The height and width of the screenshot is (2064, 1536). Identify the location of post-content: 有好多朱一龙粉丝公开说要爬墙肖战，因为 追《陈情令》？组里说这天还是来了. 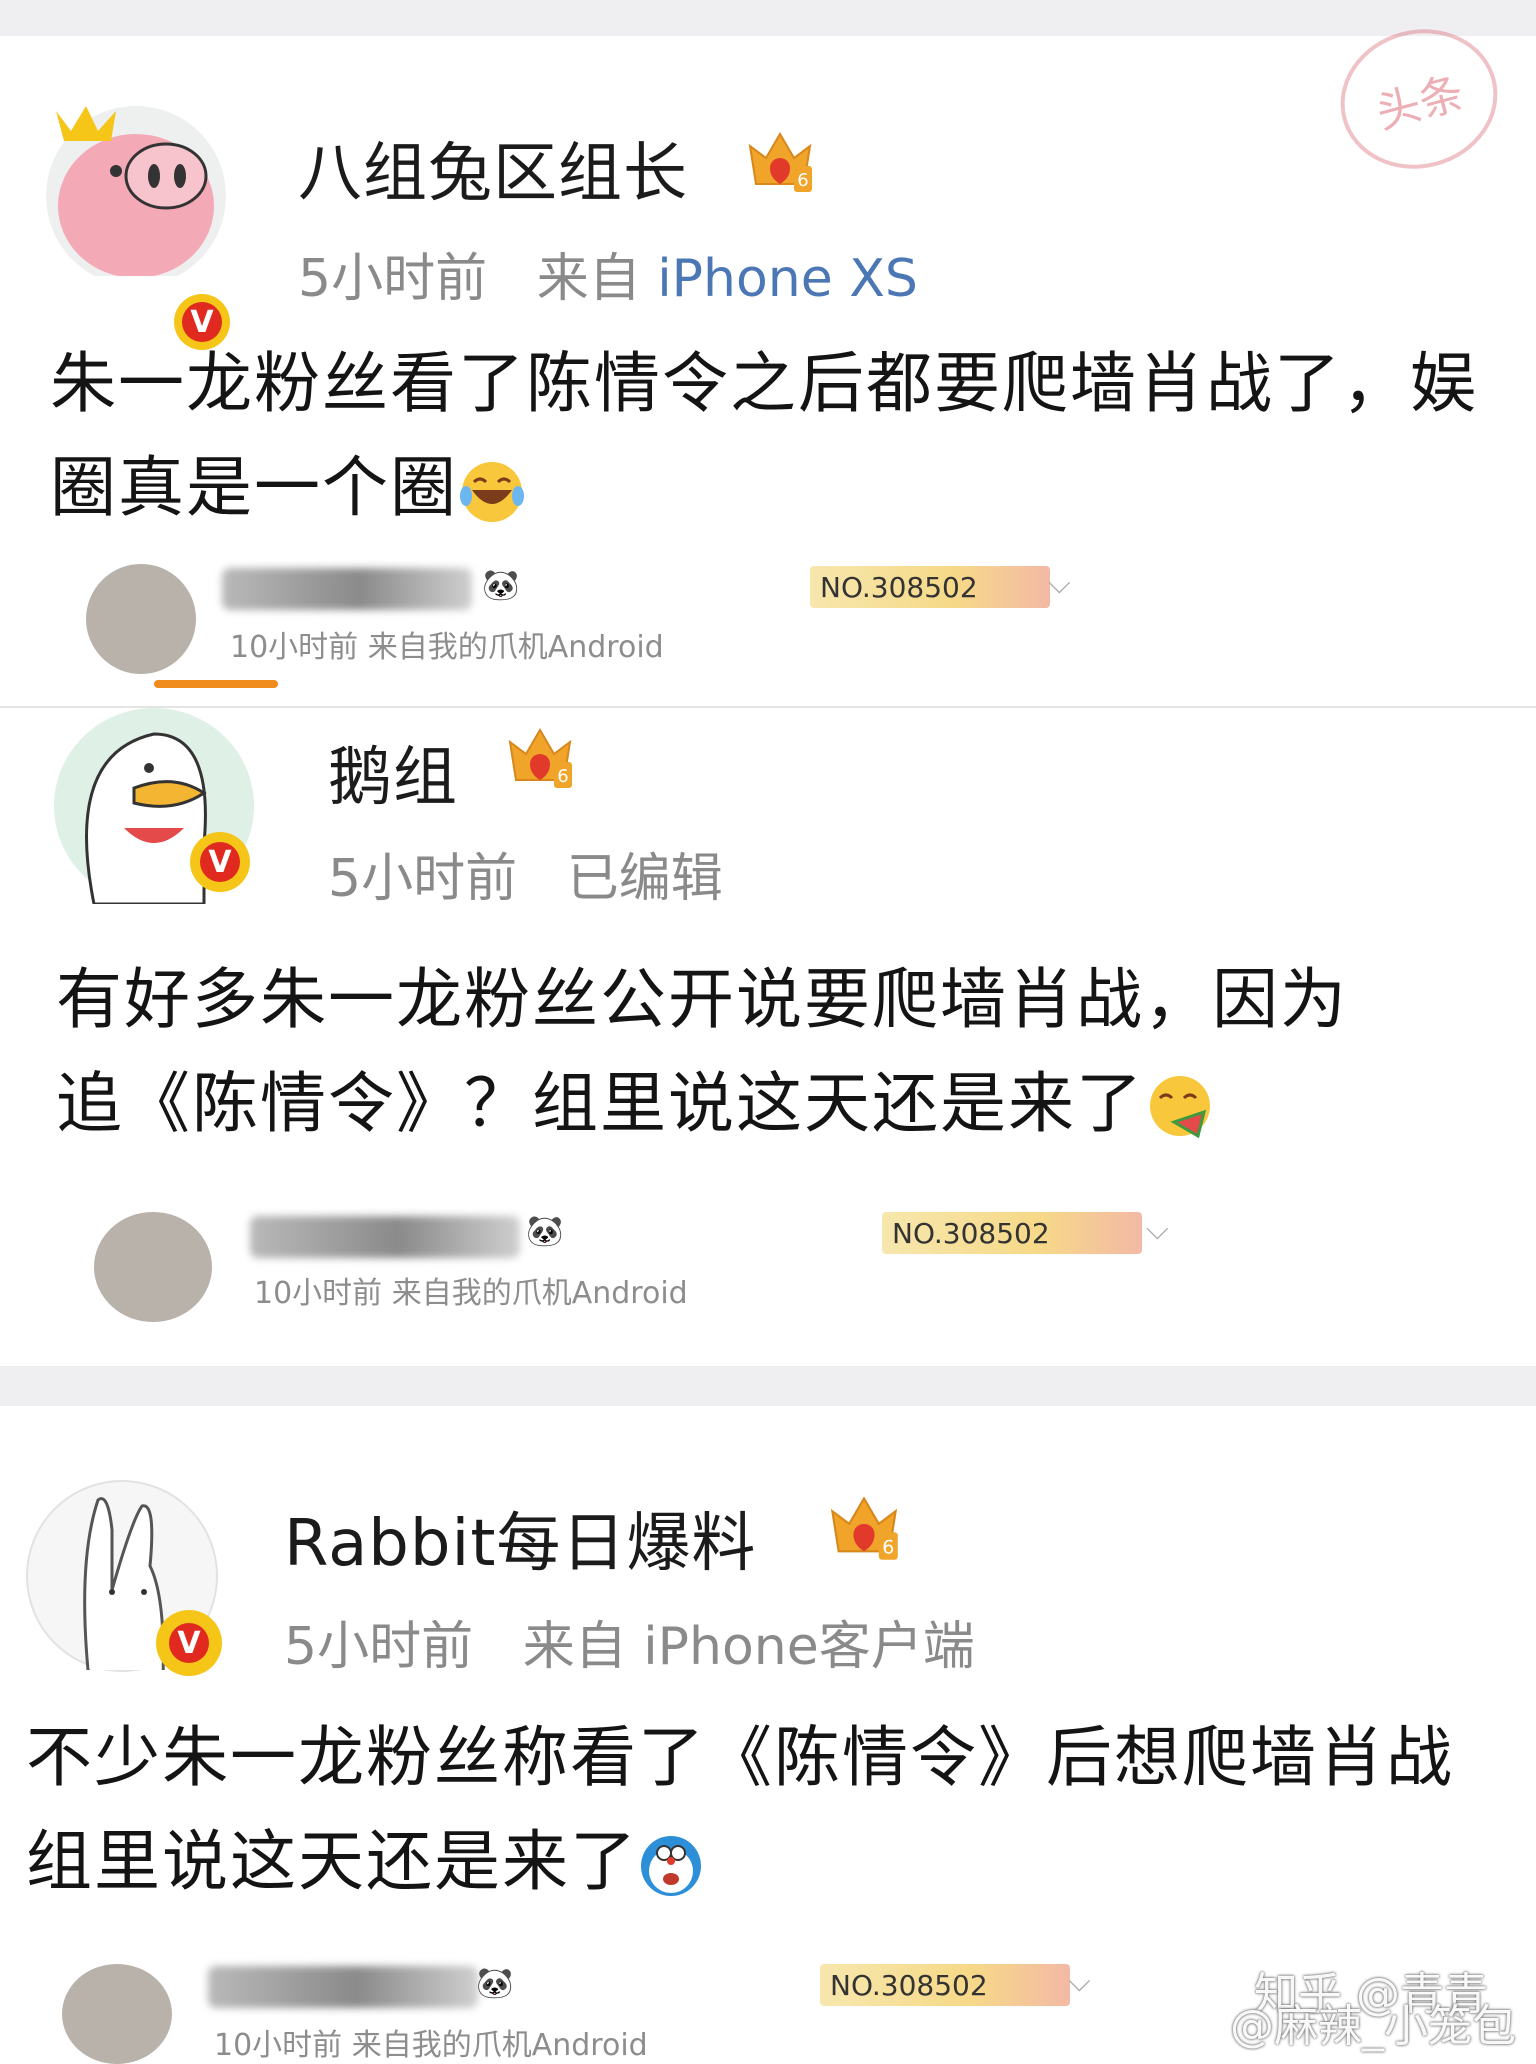
(702, 1052).